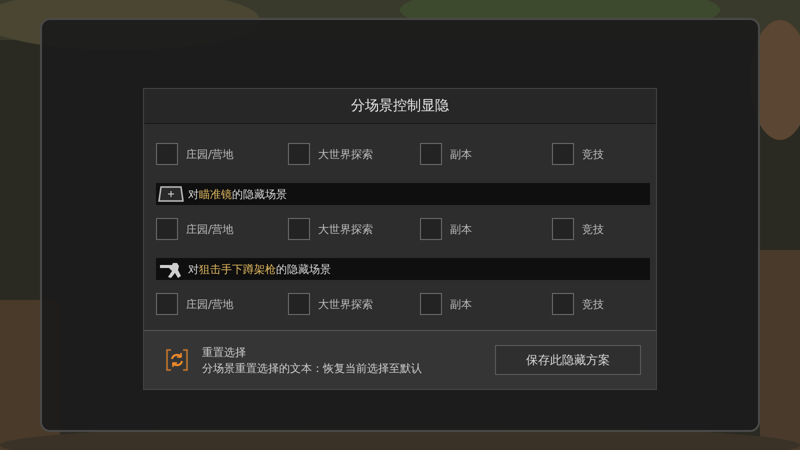  I want to click on reset-icon, so click(177, 360).